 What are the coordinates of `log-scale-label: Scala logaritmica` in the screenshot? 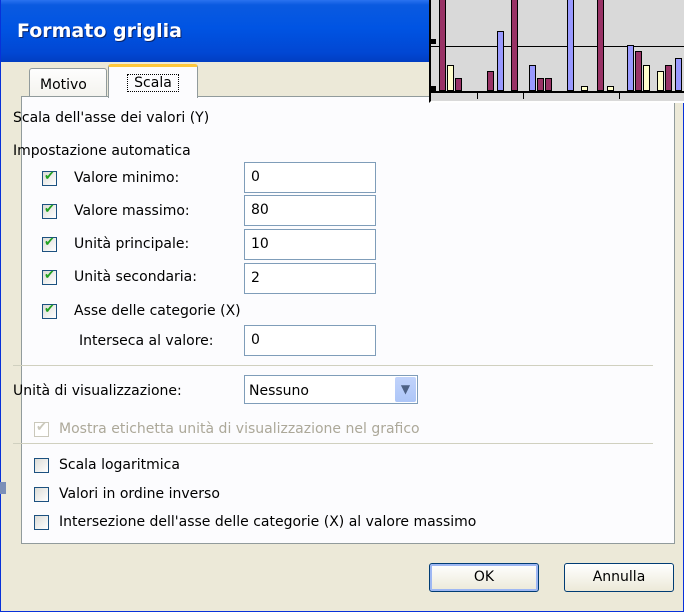 It's located at (119, 465).